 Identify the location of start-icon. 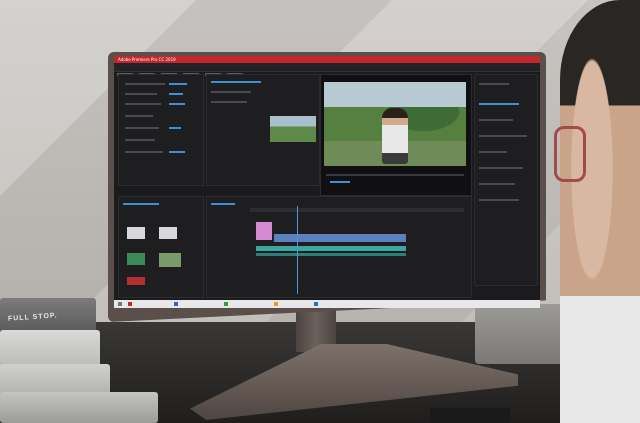
(120, 304).